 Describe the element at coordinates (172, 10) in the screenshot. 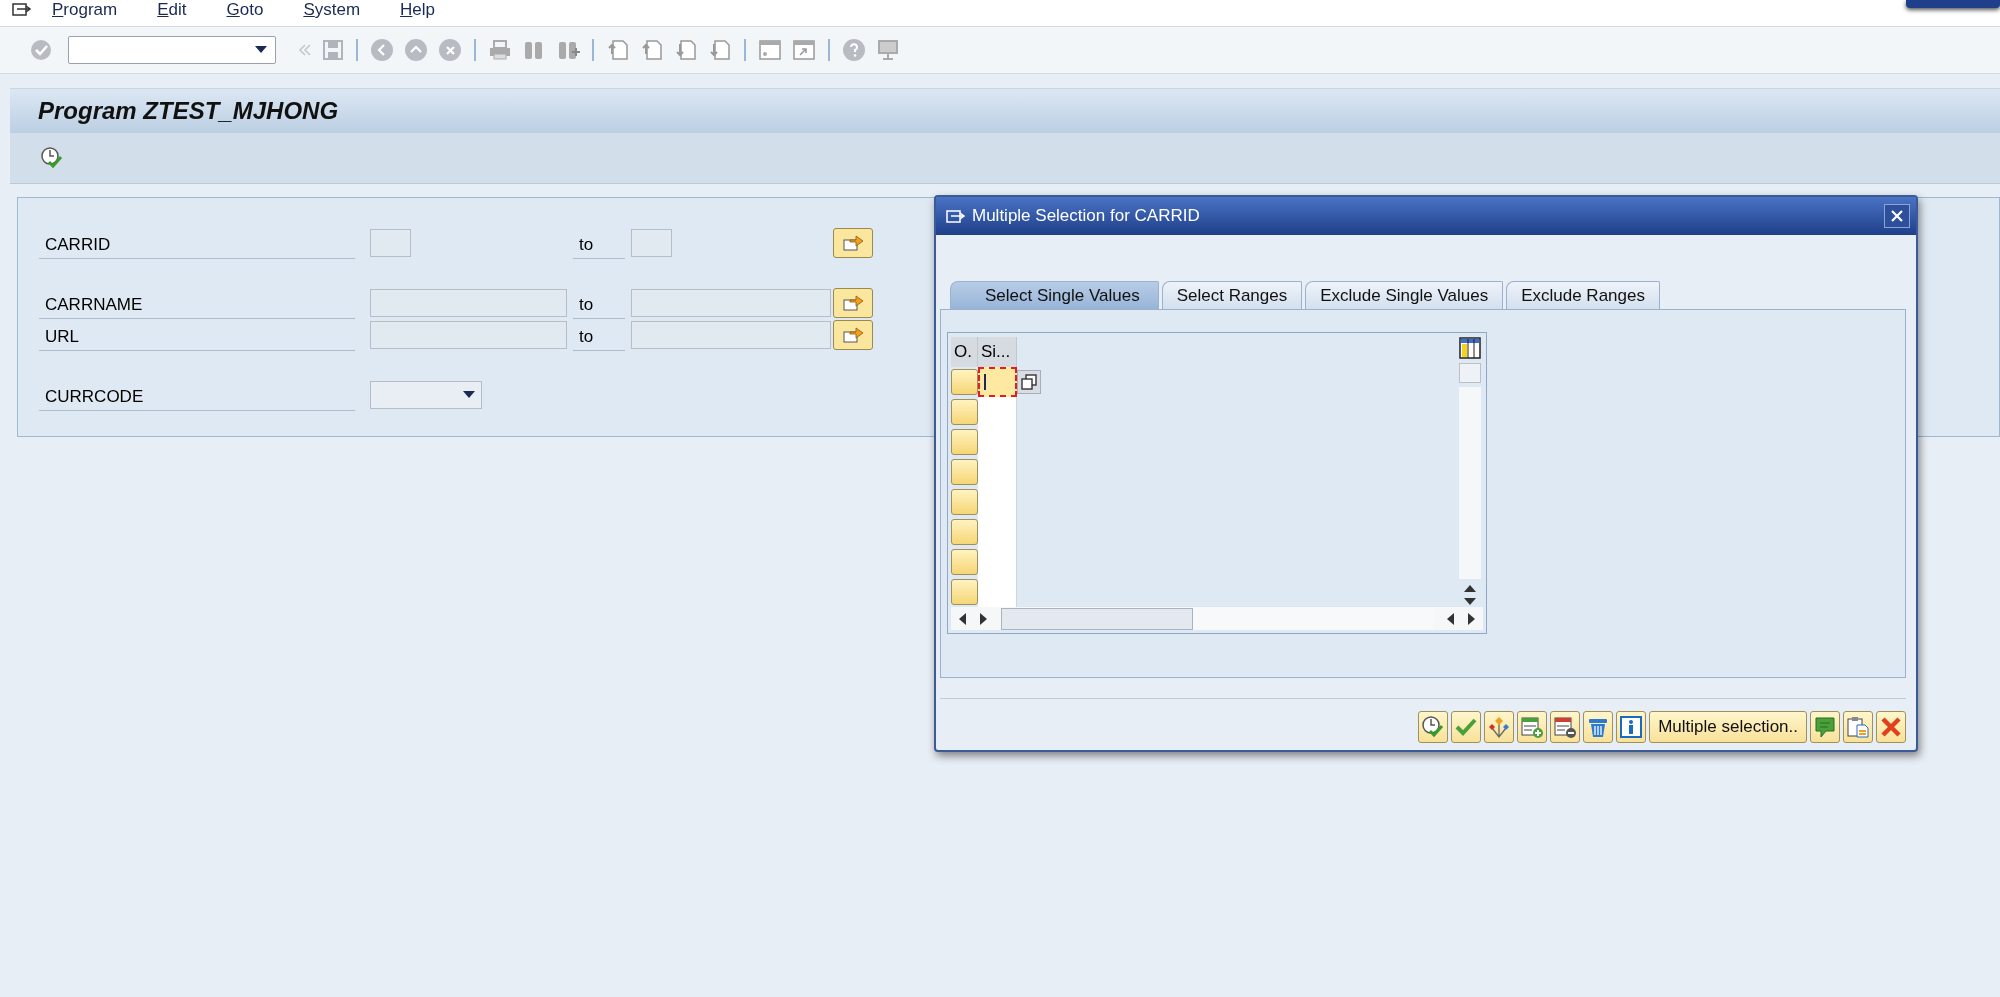

I see `menu-item: Edit` at that location.